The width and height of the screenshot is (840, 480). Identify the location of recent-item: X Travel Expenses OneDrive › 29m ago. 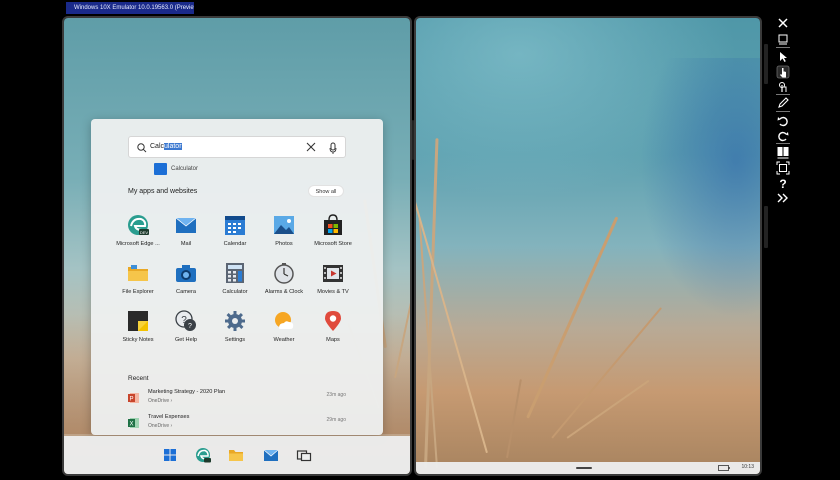
(237, 424).